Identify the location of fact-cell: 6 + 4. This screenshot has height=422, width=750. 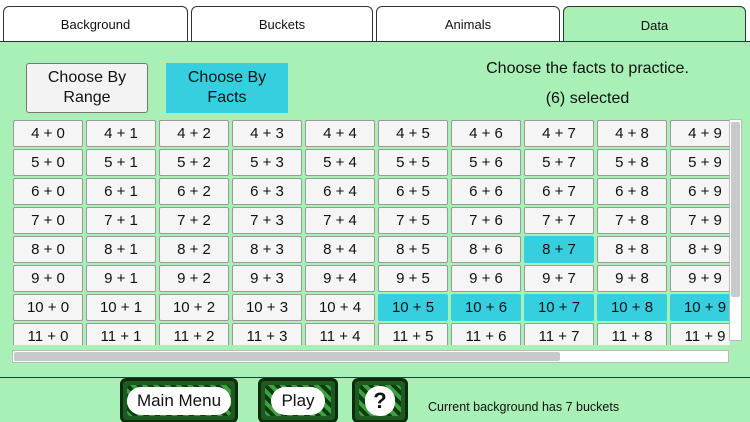
(340, 191).